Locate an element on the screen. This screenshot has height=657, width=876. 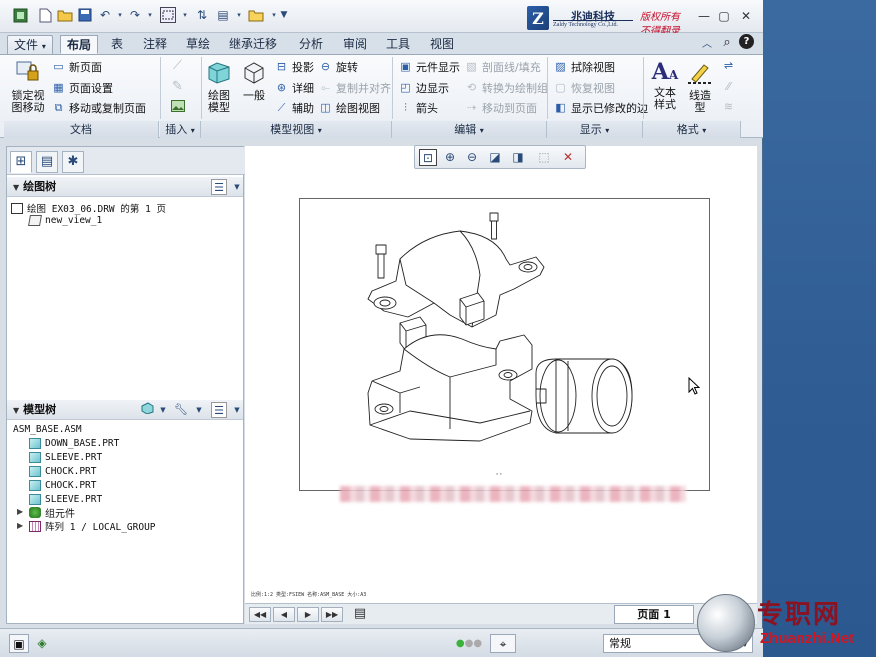
show-modified-edges-button: ◧ 显示已修改的边 is located at coordinates (600, 108).